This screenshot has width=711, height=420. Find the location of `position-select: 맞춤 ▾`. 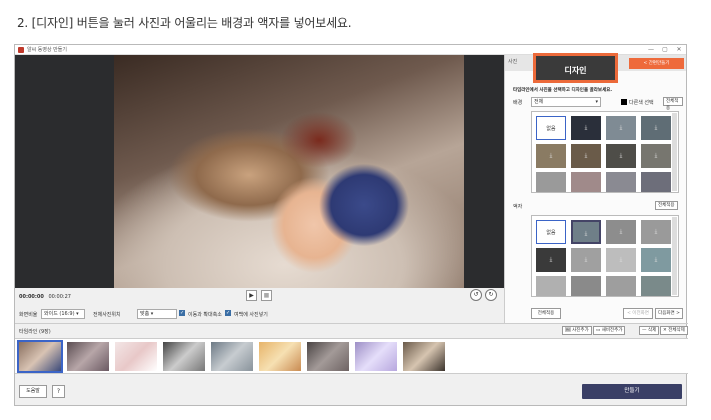

position-select: 맞춤 ▾ is located at coordinates (157, 314).